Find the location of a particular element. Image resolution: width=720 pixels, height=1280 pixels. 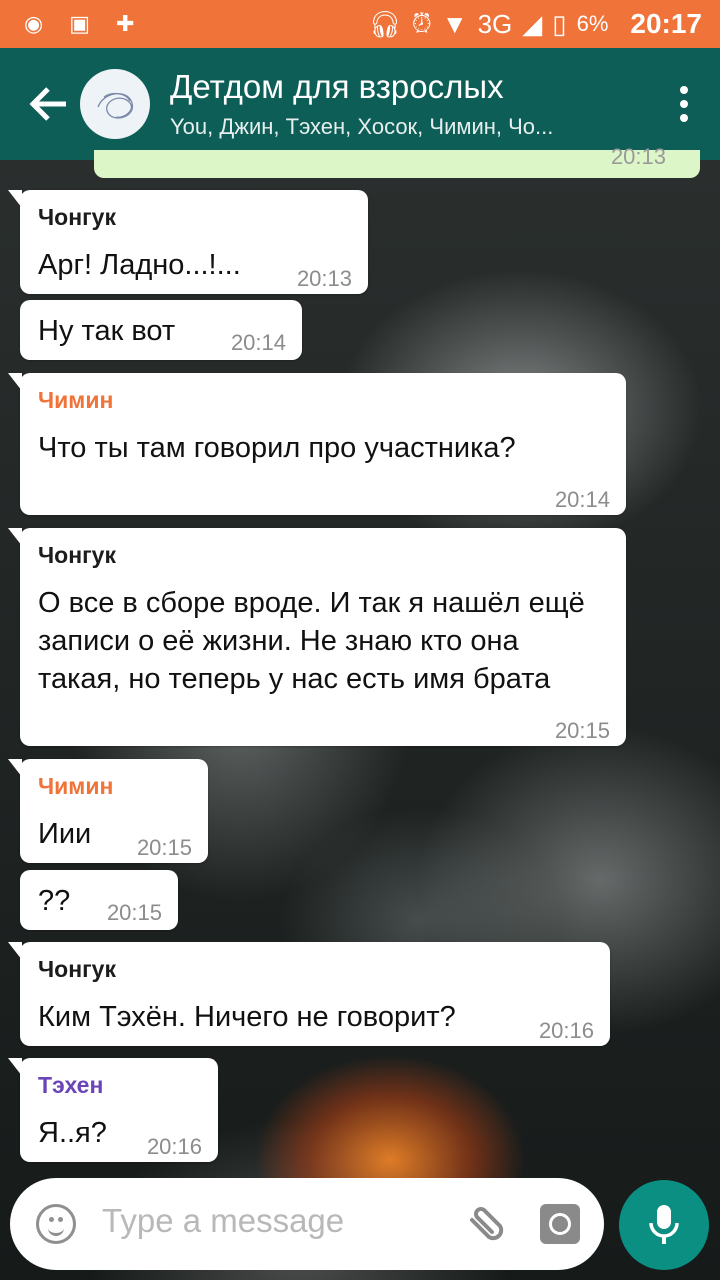

chat-title: Детдом для взрослых is located at coordinates (337, 86).